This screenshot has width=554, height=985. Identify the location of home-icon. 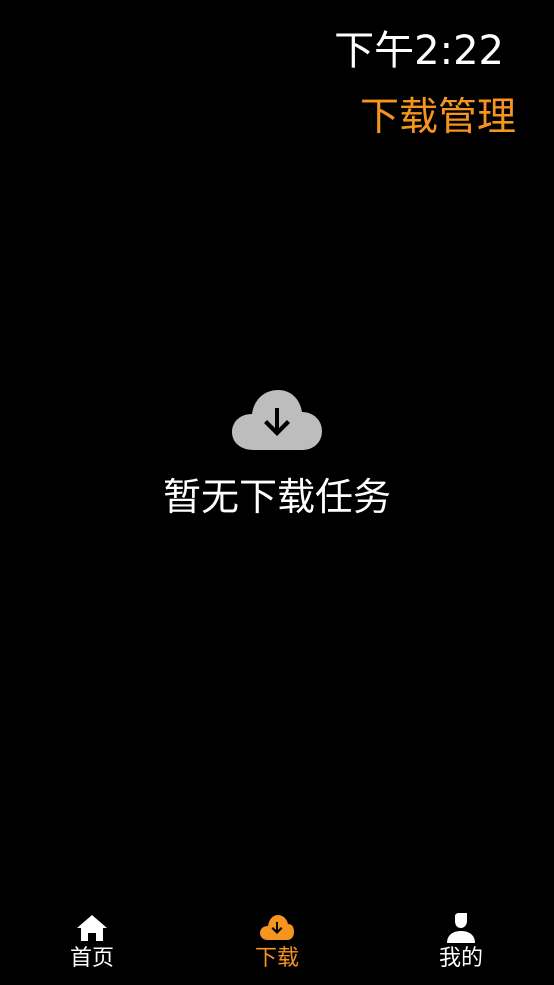
(92, 928).